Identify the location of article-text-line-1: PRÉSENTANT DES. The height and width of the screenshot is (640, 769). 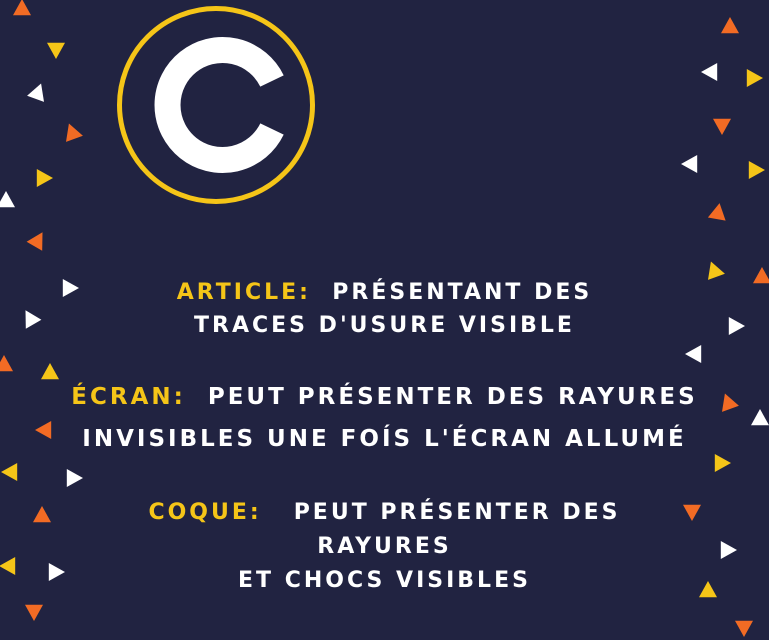
(462, 292).